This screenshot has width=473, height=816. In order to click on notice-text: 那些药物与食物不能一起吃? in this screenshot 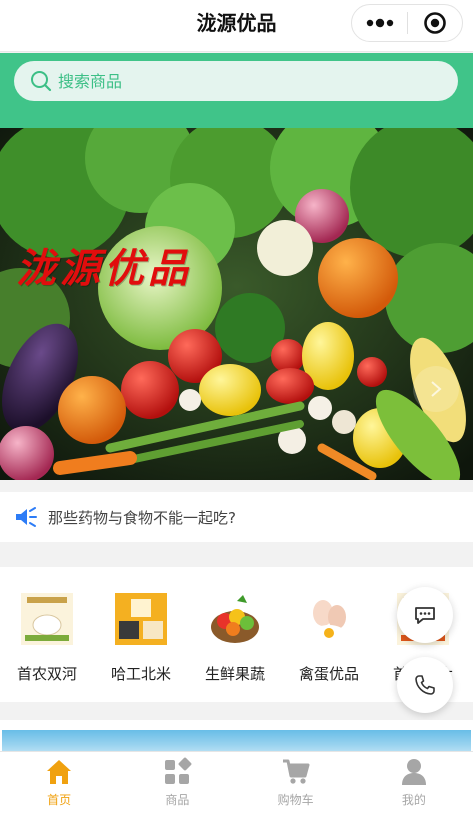, I will do `click(142, 517)`.